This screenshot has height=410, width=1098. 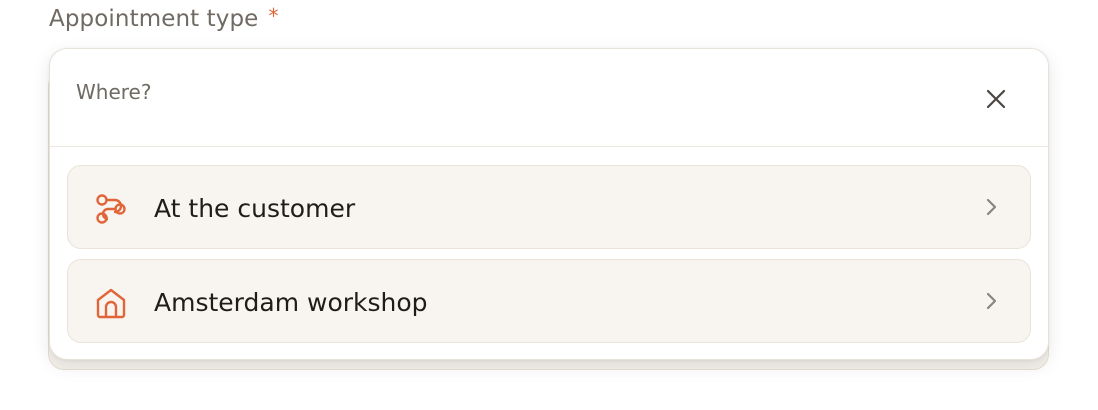 I want to click on popup-title: Where?, so click(x=114, y=92).